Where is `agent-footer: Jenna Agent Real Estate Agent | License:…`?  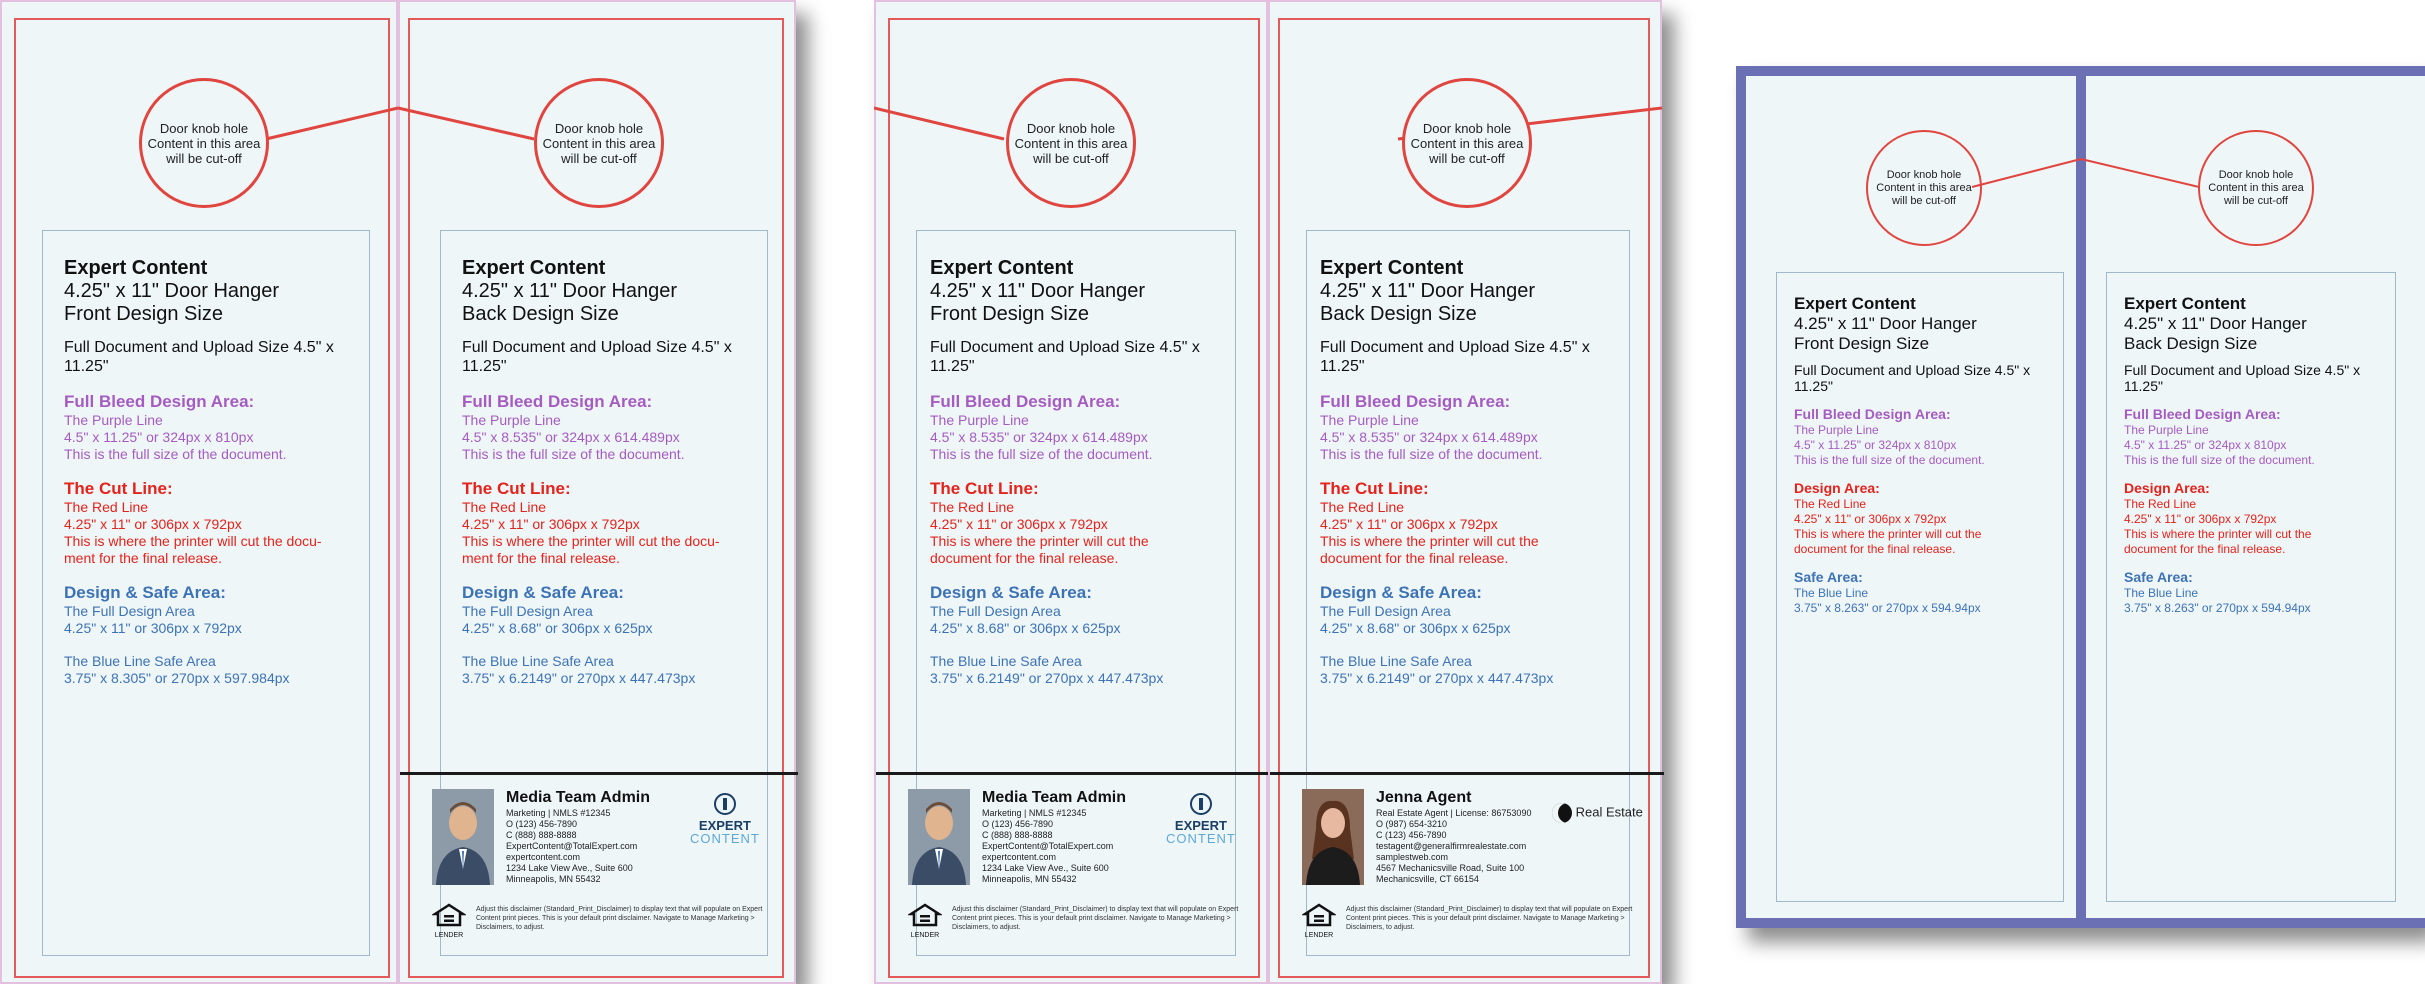
agent-footer: Jenna Agent Real Estate Agent | License:… is located at coordinates (1467, 872).